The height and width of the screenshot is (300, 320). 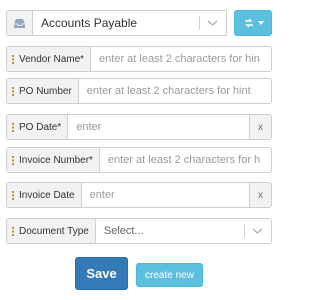 I want to click on po-date-clear-button: x, so click(x=261, y=127).